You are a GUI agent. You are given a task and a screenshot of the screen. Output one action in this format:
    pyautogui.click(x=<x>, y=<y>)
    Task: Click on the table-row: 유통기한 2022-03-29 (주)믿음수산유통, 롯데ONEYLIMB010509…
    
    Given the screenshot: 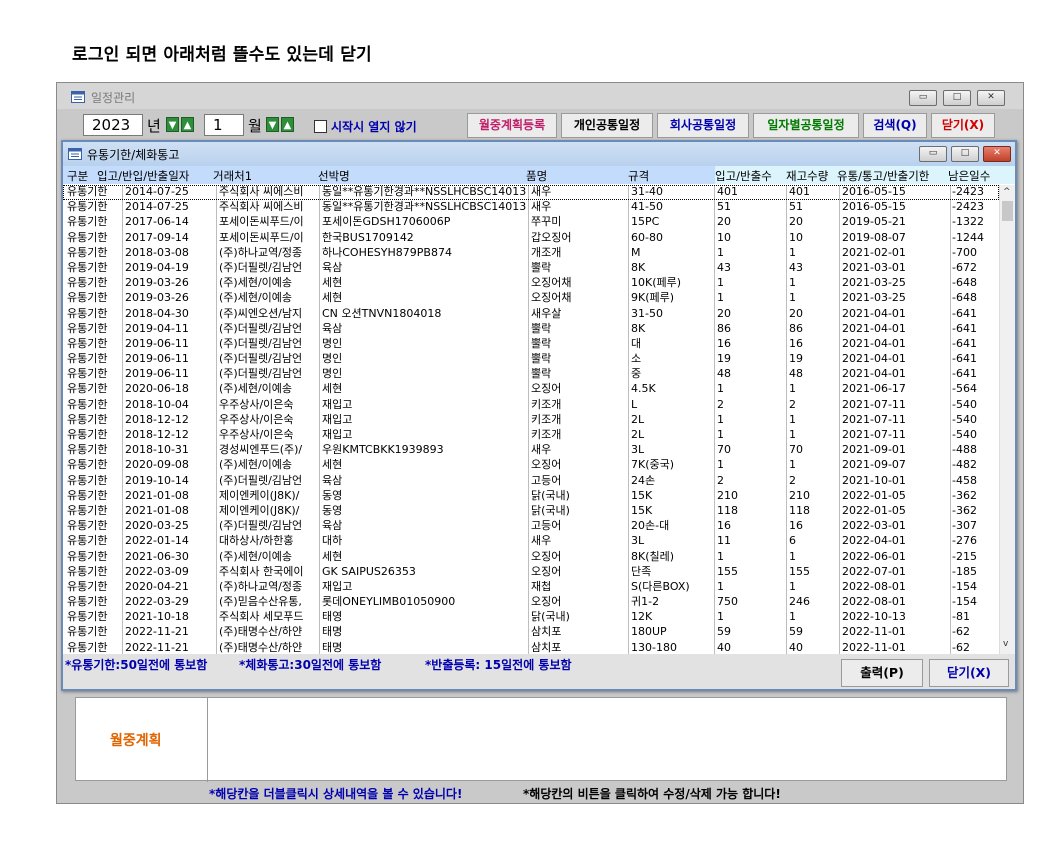 What is the action you would take?
    pyautogui.click(x=531, y=602)
    